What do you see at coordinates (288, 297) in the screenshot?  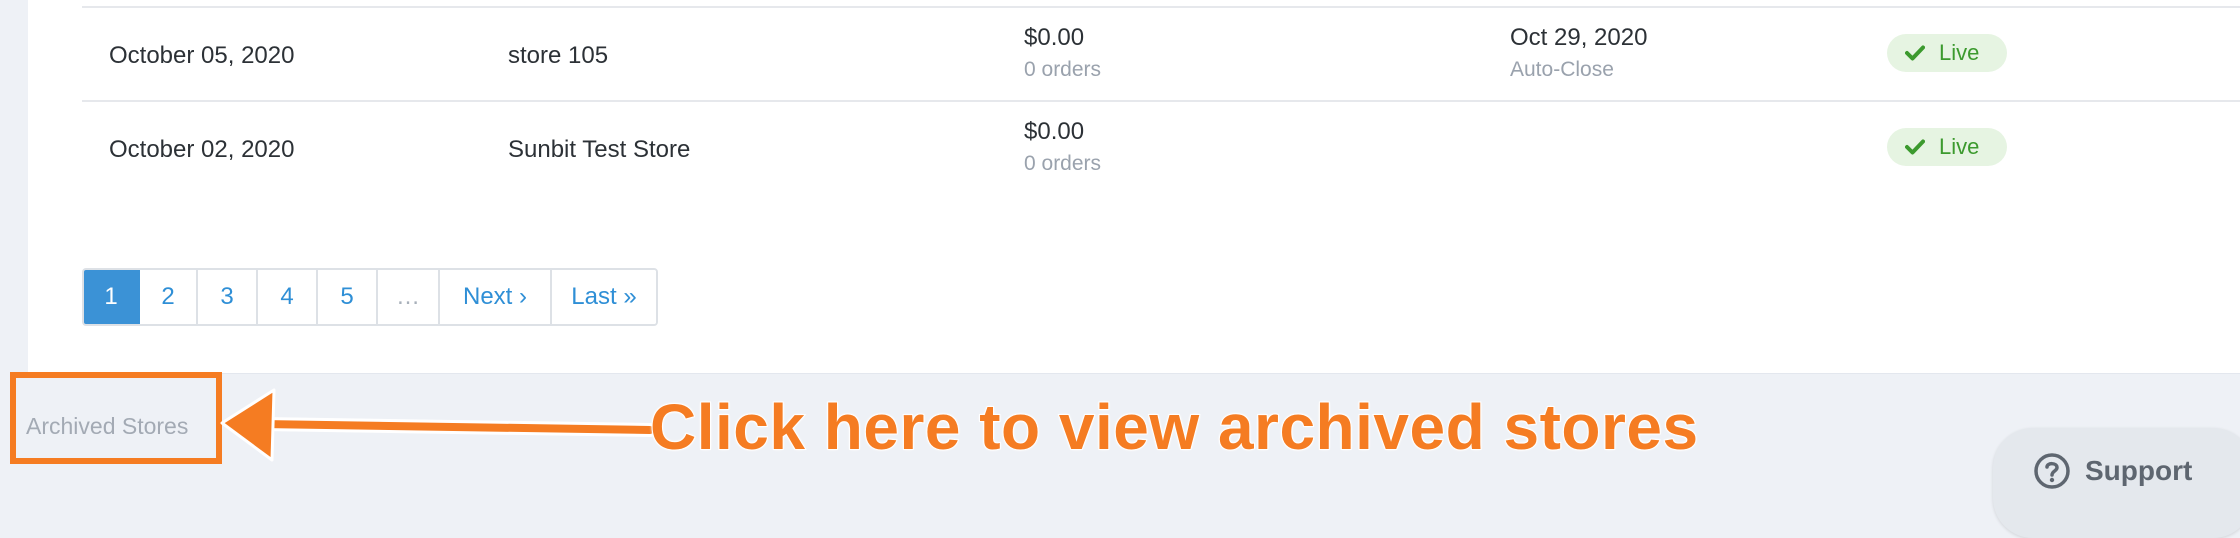 I see `page-4-button: 4` at bounding box center [288, 297].